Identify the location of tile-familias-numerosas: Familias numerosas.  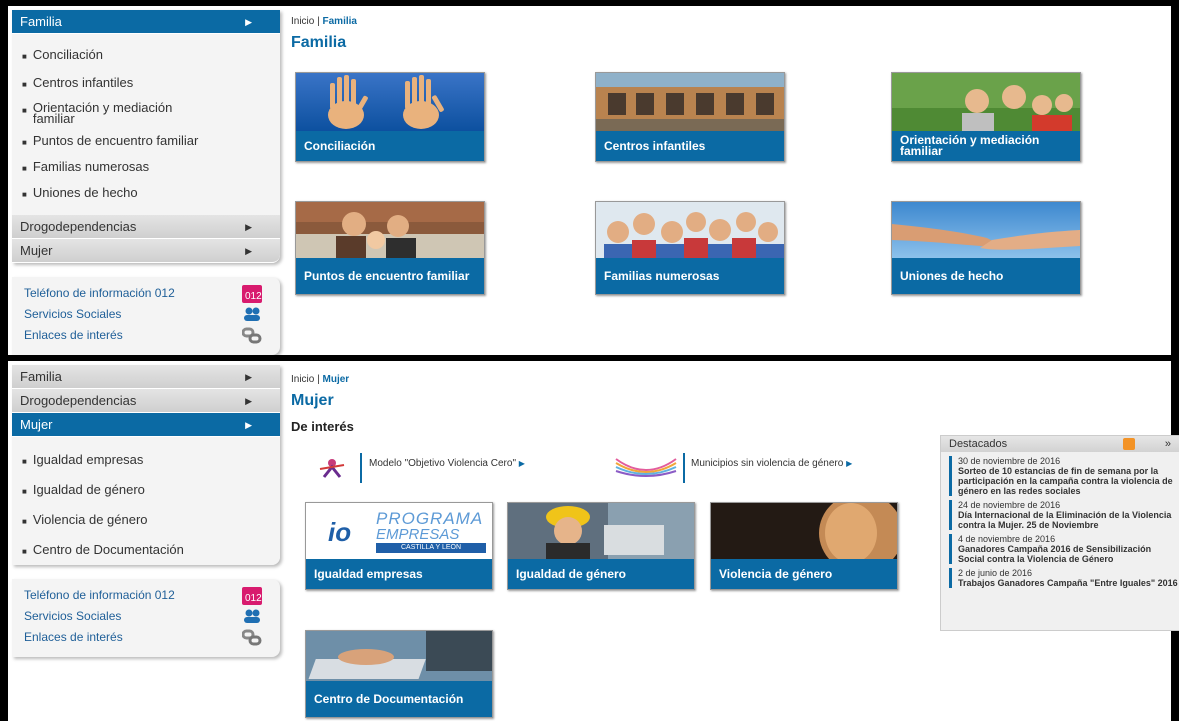
(690, 248).